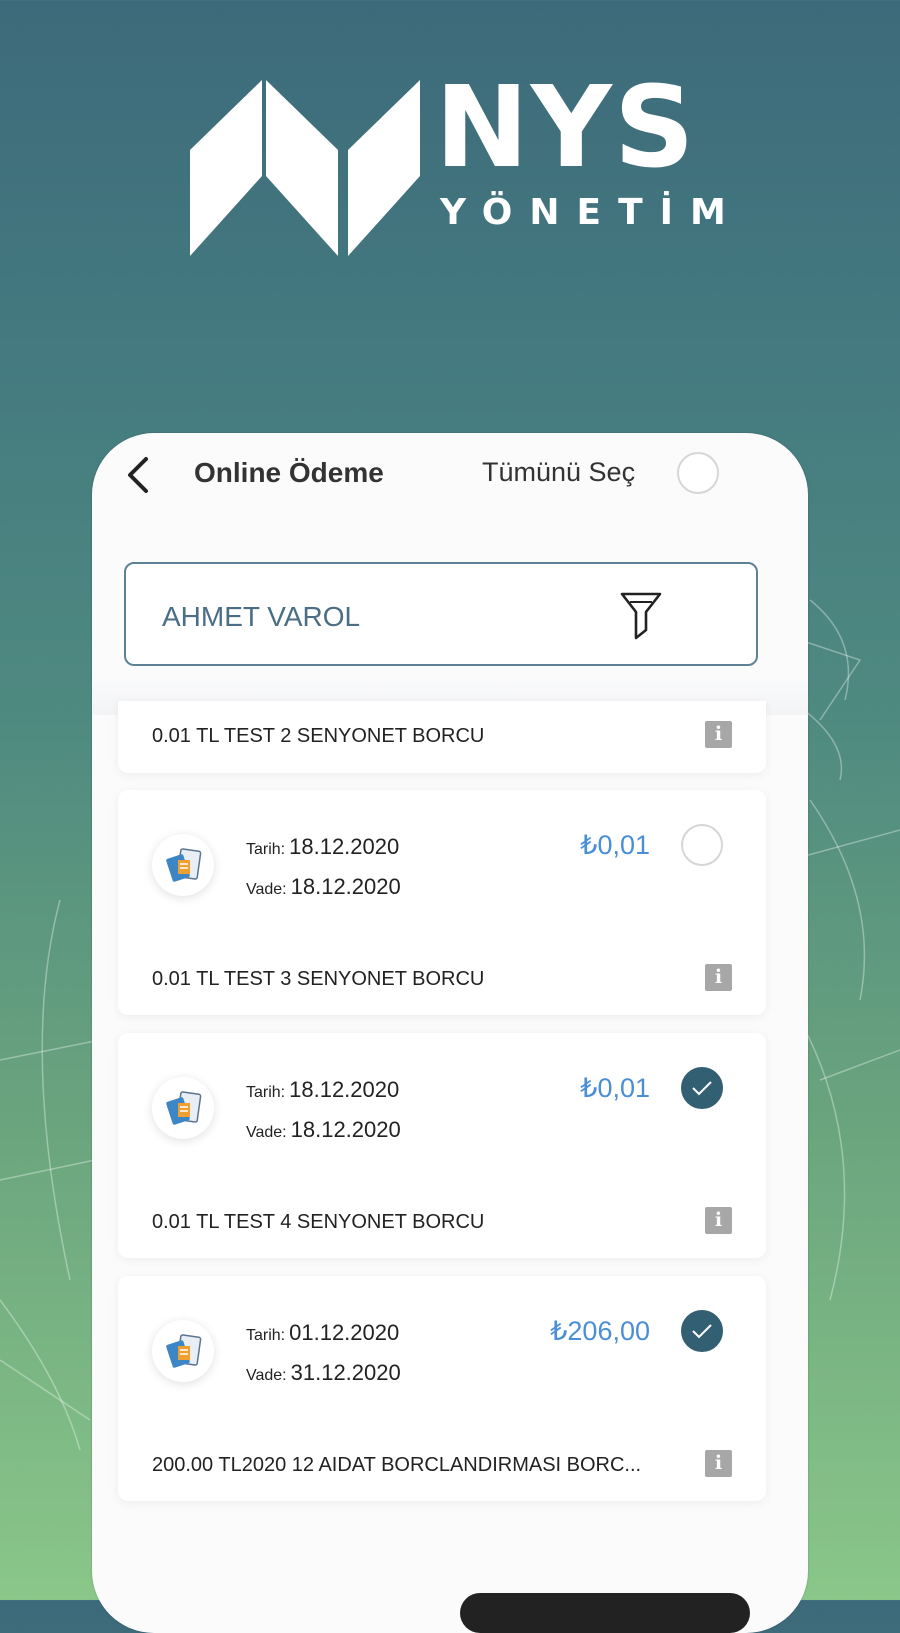 This screenshot has height=1633, width=900. What do you see at coordinates (600, 1331) in the screenshot?
I see `debt-amount: ₺206,00` at bounding box center [600, 1331].